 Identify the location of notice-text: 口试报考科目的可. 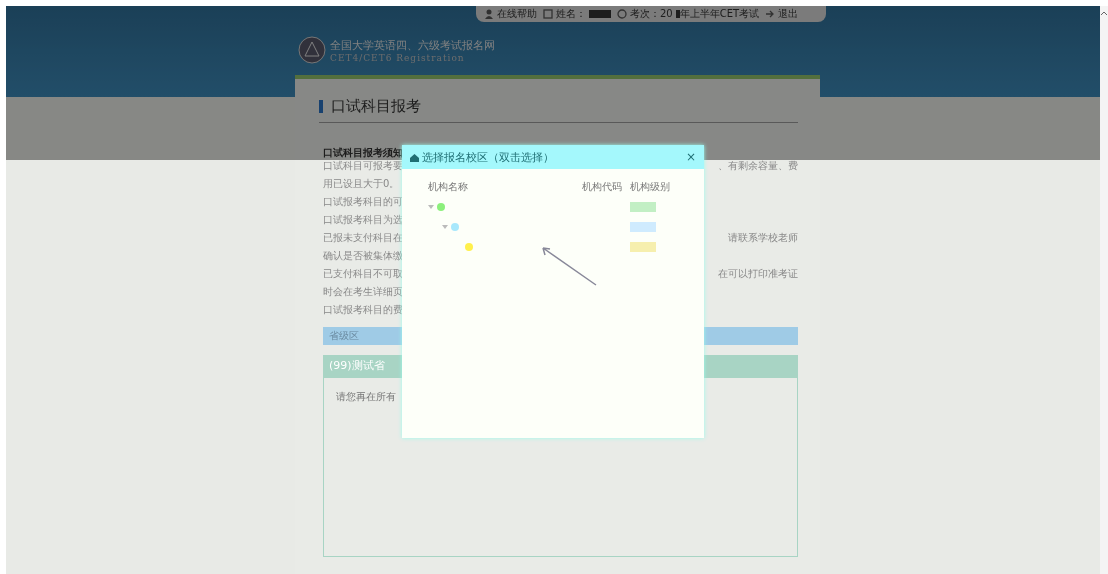
(363, 202).